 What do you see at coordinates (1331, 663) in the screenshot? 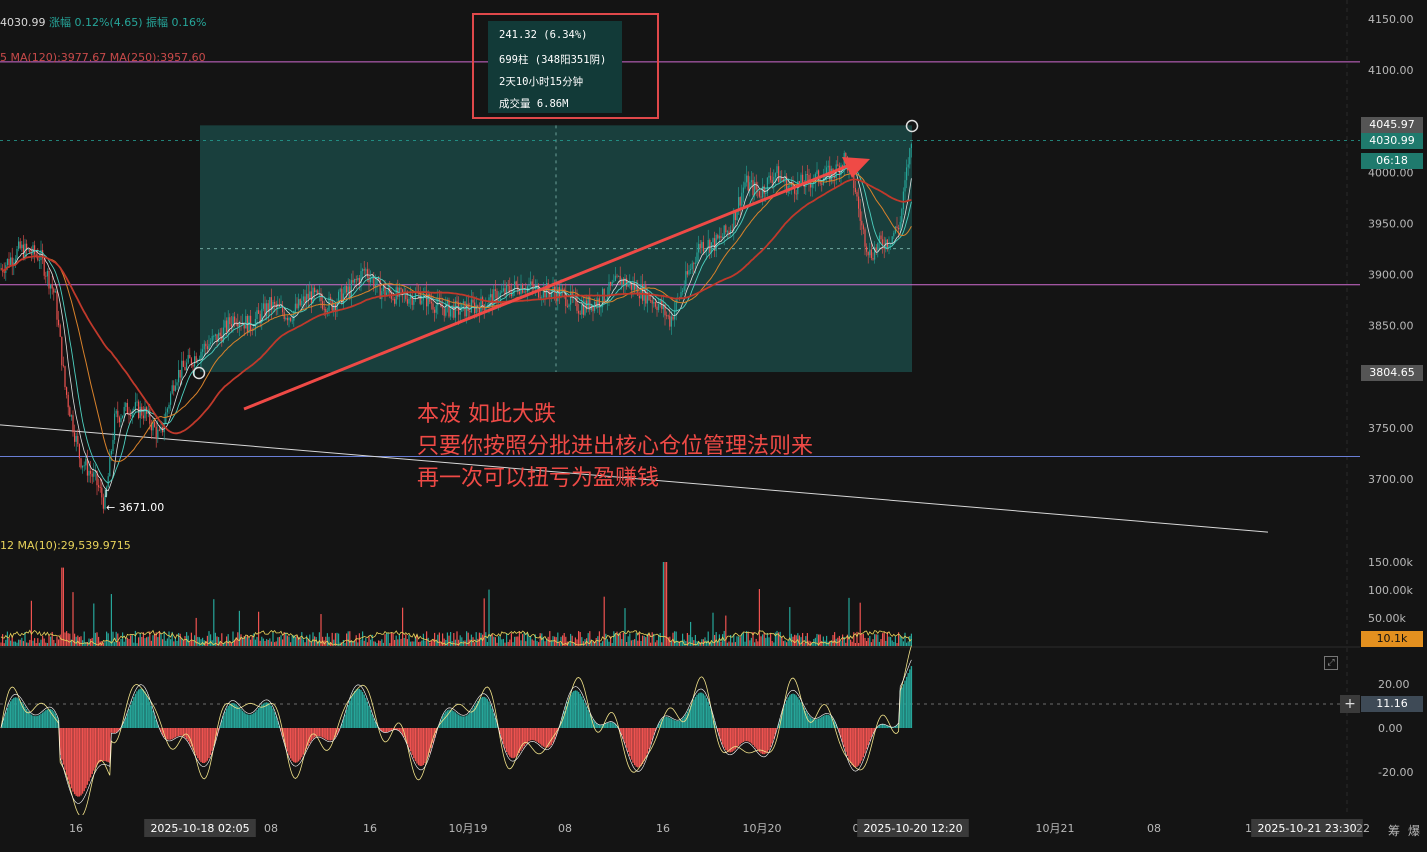
I see `expand-icon: ⤢` at bounding box center [1331, 663].